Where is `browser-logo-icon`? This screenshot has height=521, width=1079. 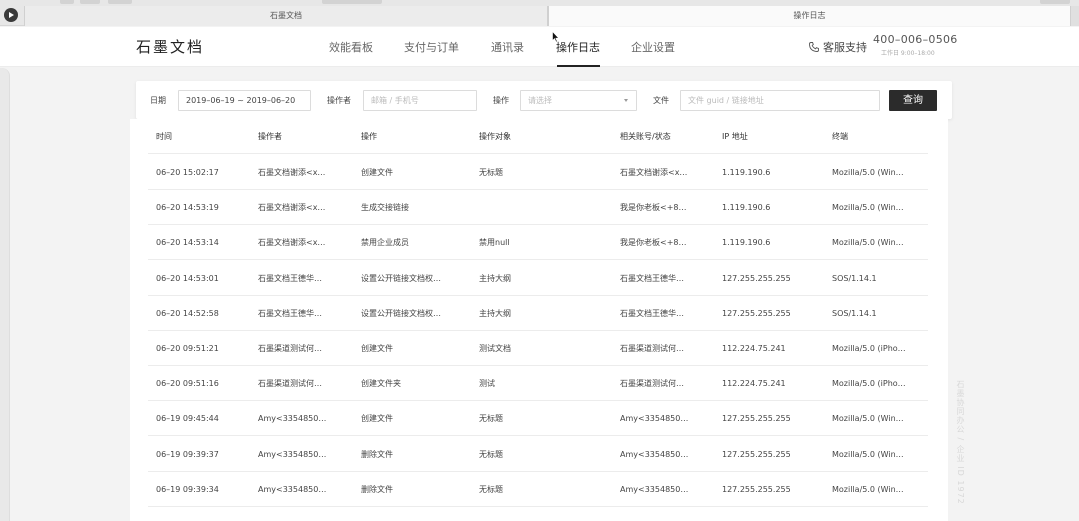 browser-logo-icon is located at coordinates (11, 15).